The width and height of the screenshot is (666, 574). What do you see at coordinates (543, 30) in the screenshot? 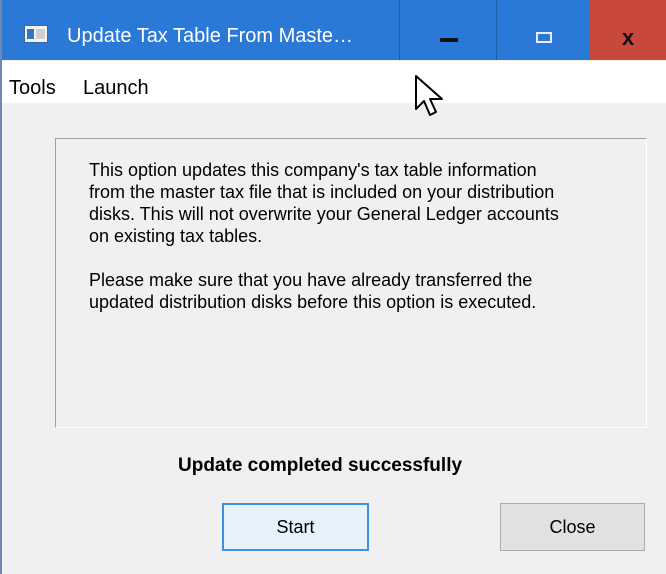
I see `maximize-button` at bounding box center [543, 30].